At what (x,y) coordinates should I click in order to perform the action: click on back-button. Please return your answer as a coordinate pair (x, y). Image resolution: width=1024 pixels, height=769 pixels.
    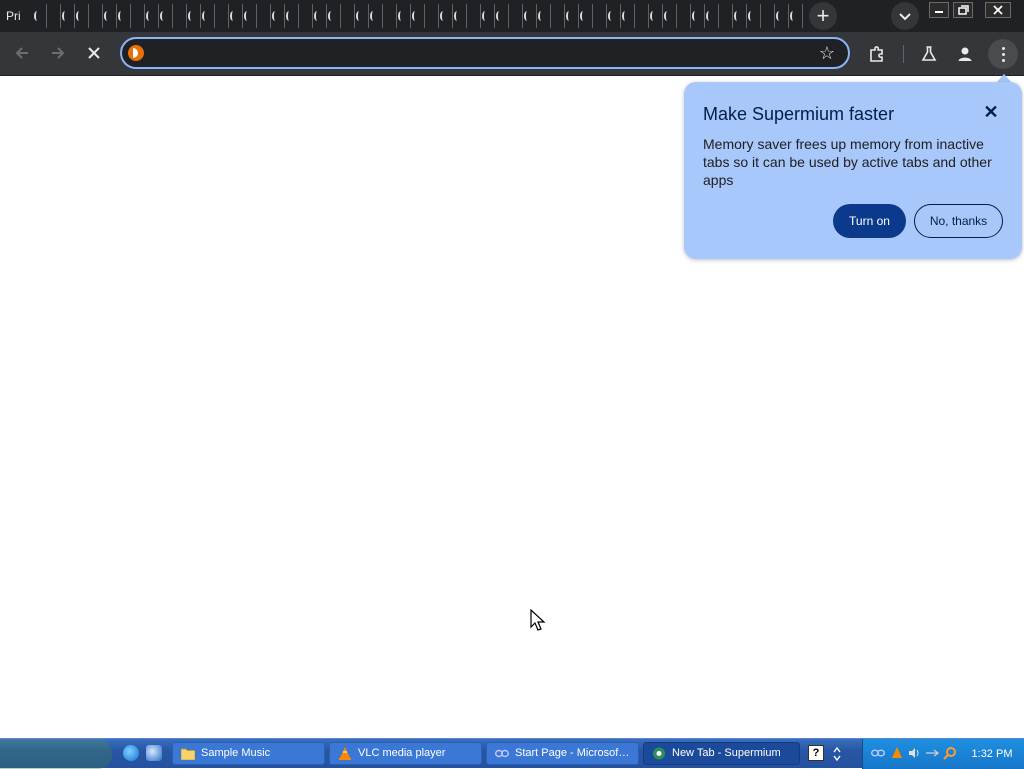
    Looking at the image, I should click on (22, 53).